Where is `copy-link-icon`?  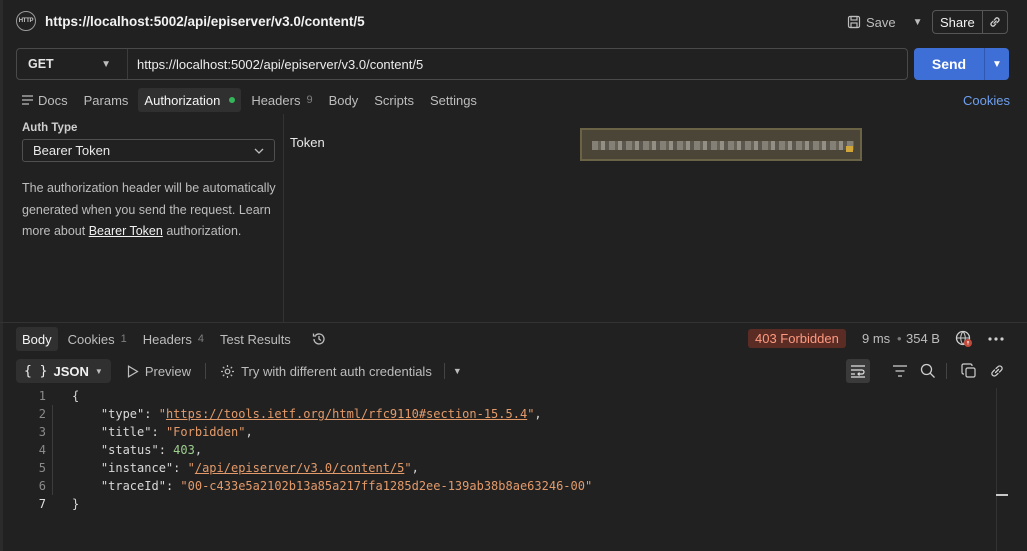 copy-link-icon is located at coordinates (994, 22).